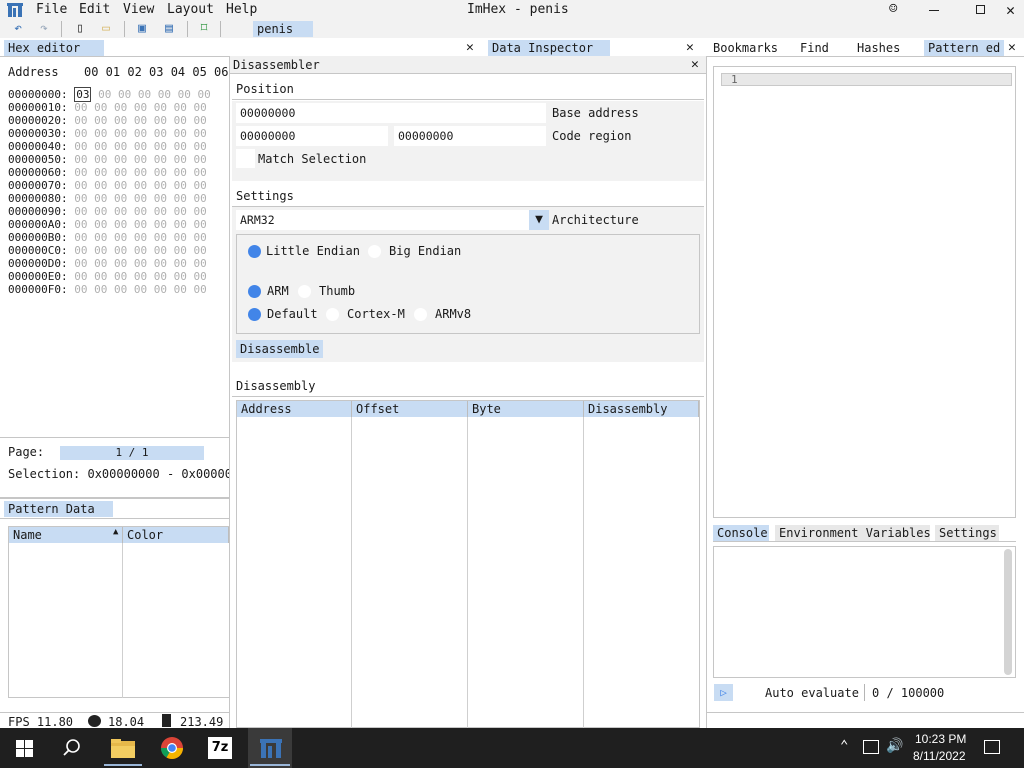 This screenshot has height=768, width=1024. What do you see at coordinates (271, 748) in the screenshot?
I see `imhex-taskbar-icon` at bounding box center [271, 748].